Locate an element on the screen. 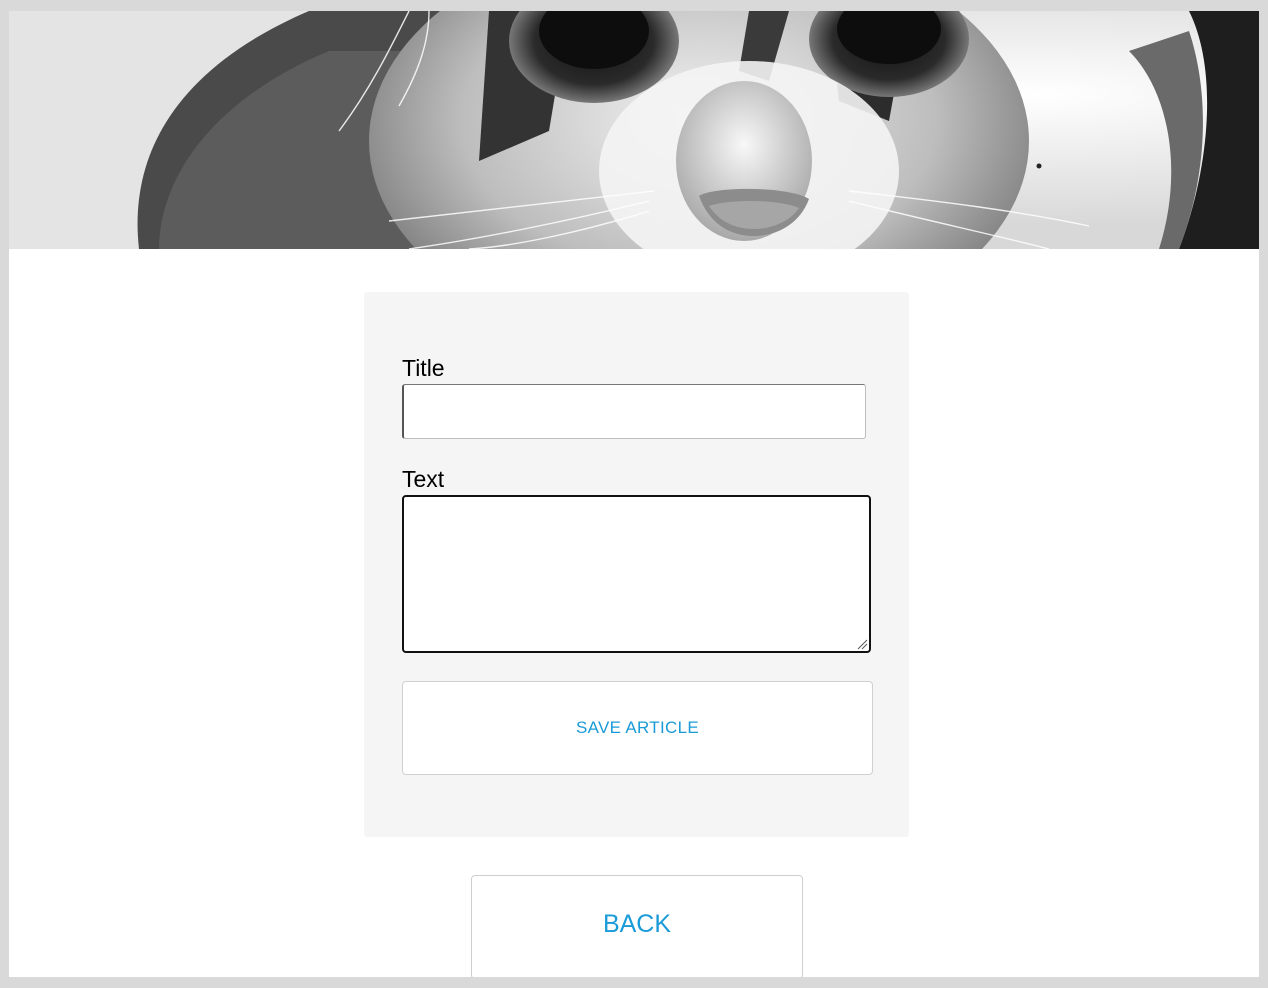 This screenshot has height=988, width=1268. title-input is located at coordinates (634, 411).